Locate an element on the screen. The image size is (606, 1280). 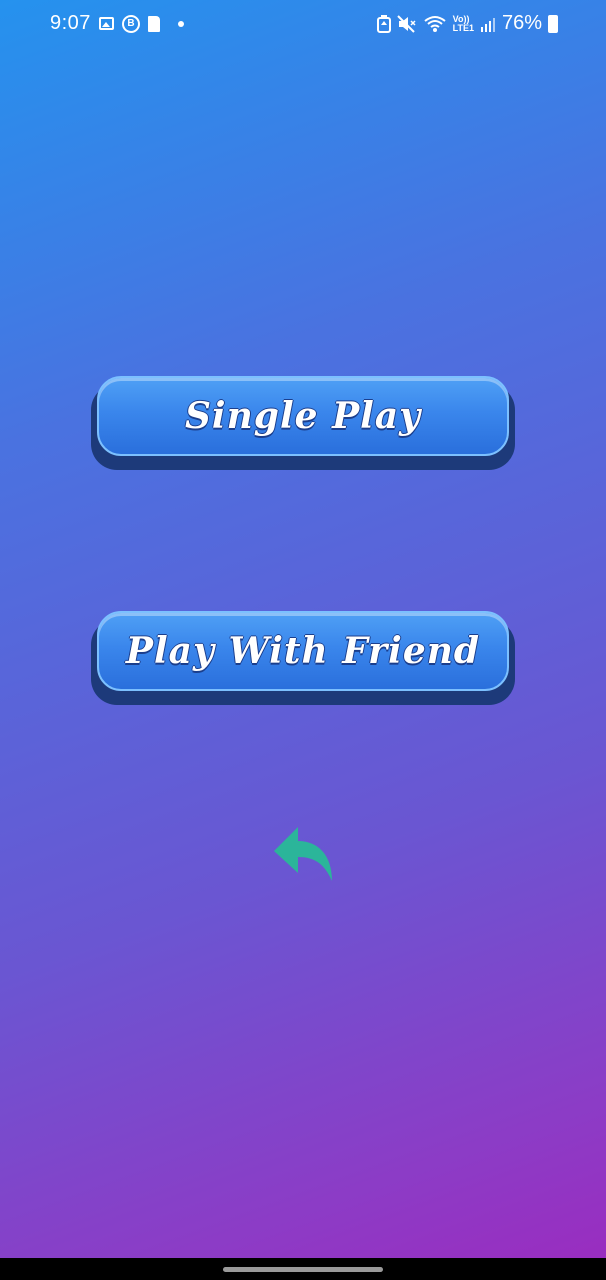
wifi-icon is located at coordinates (435, 23).